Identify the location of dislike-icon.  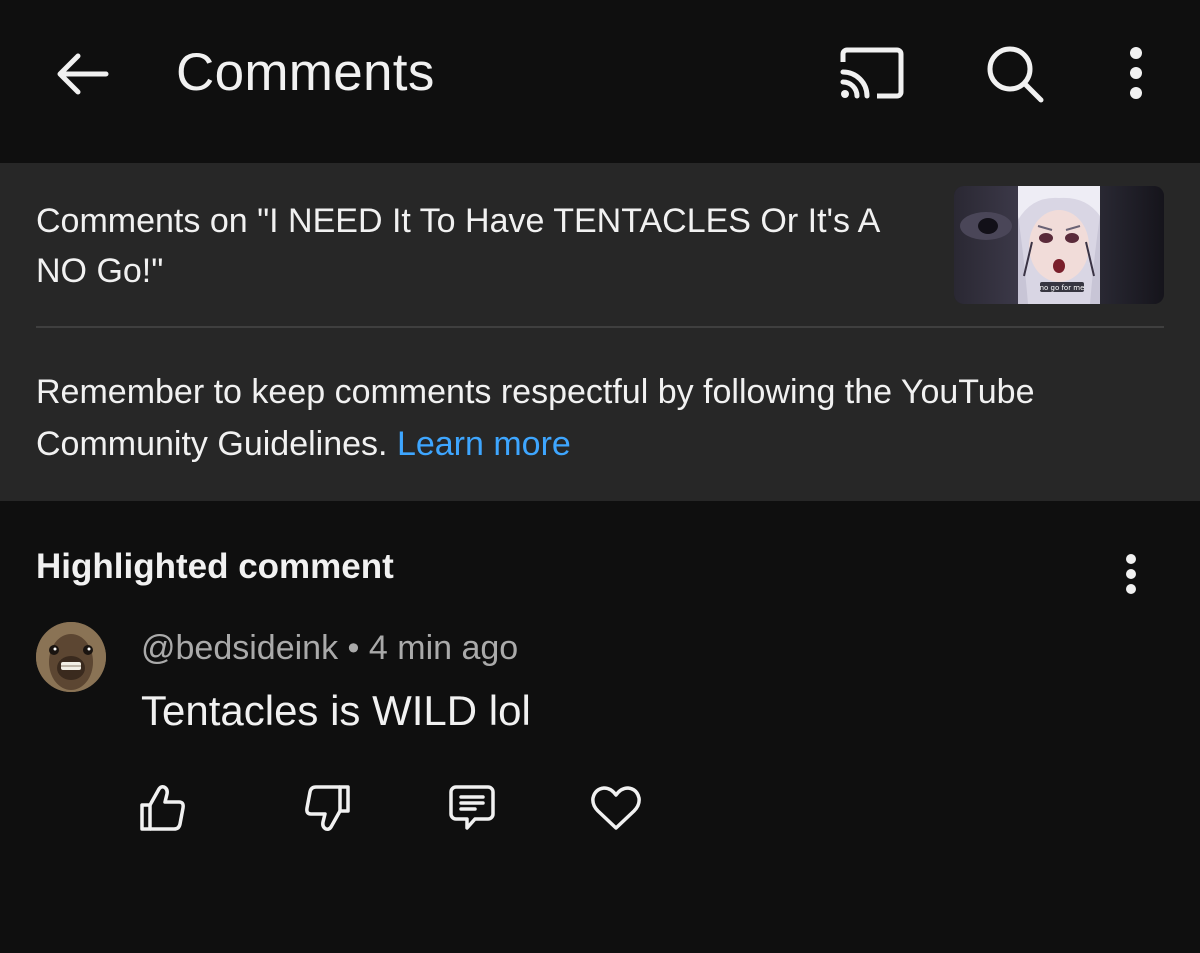
(327, 808).